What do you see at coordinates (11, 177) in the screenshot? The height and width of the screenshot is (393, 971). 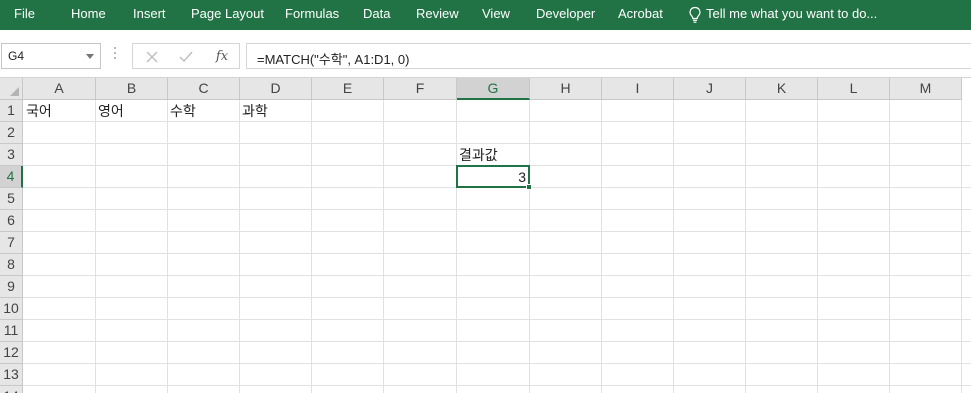 I see `row-header-4: 4` at bounding box center [11, 177].